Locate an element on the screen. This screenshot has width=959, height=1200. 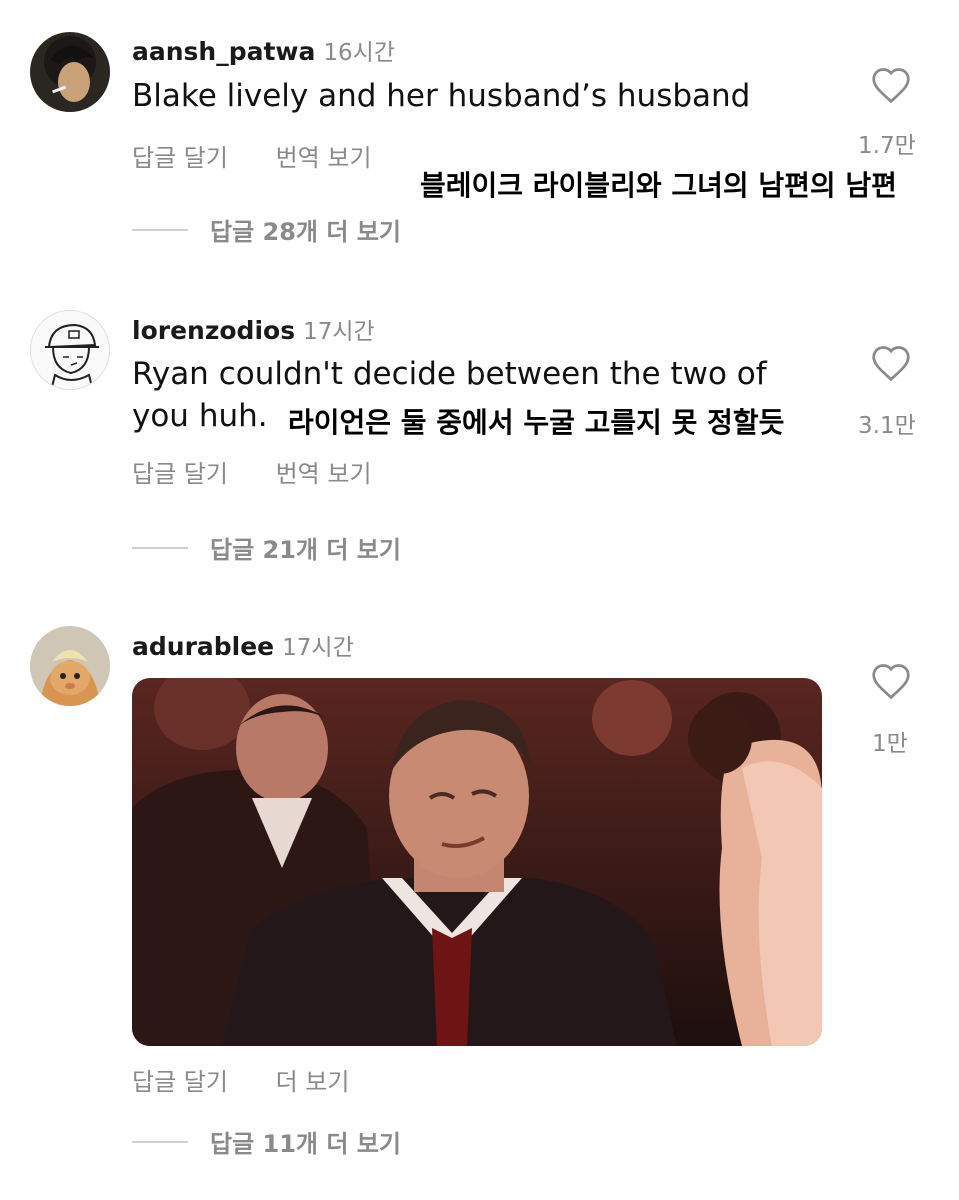
view-replies-button: 답글 28개 더 보기 is located at coordinates (266, 229).